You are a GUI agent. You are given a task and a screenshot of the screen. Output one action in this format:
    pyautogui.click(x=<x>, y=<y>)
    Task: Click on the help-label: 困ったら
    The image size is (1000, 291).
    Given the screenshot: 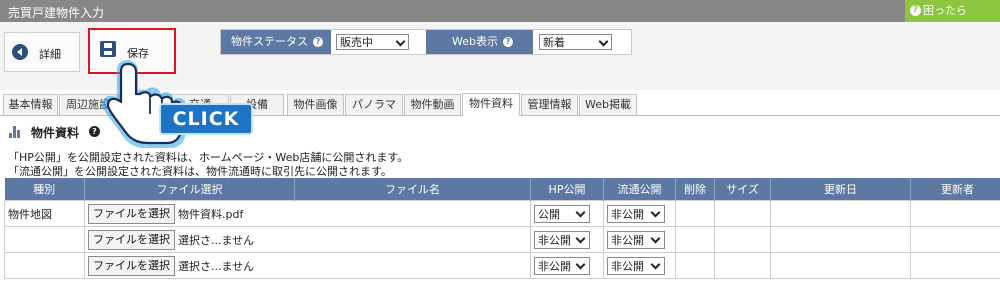 What is the action you would take?
    pyautogui.click(x=945, y=10)
    